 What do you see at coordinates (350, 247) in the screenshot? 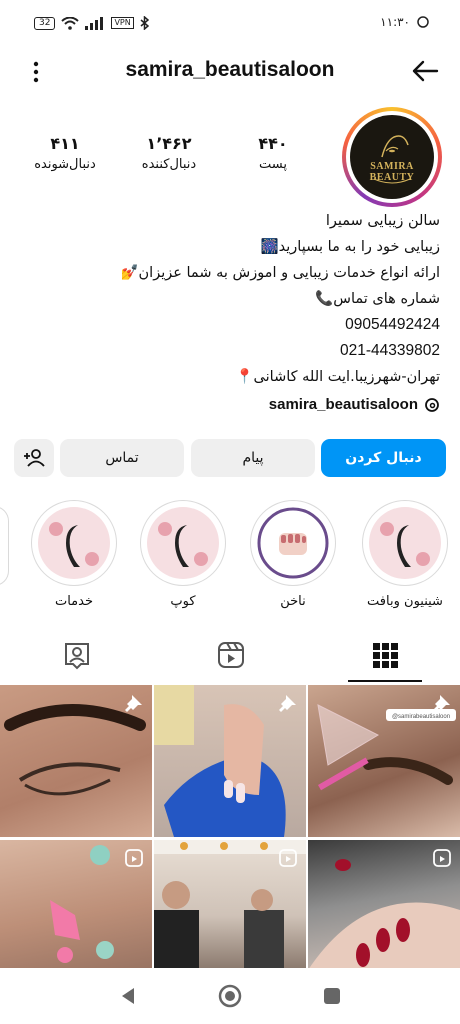
I see `bio-line: زیبایی خود را به ما بسپارید🎆` at bounding box center [350, 247].